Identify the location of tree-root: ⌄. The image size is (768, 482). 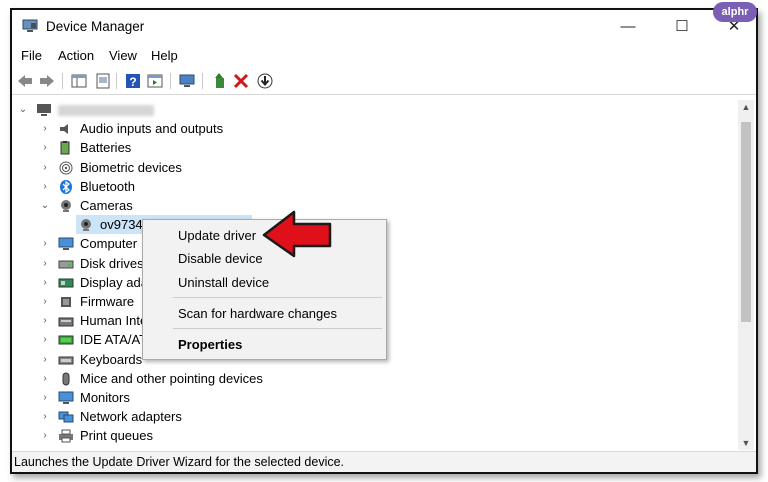
(162, 109).